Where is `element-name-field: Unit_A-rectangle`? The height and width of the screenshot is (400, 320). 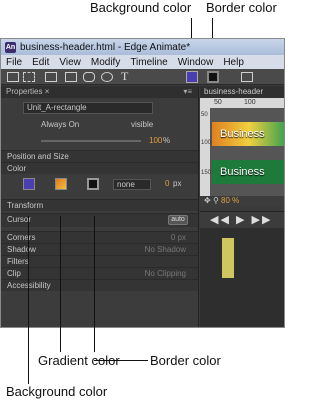 element-name-field: Unit_A-rectangle is located at coordinates (88, 108).